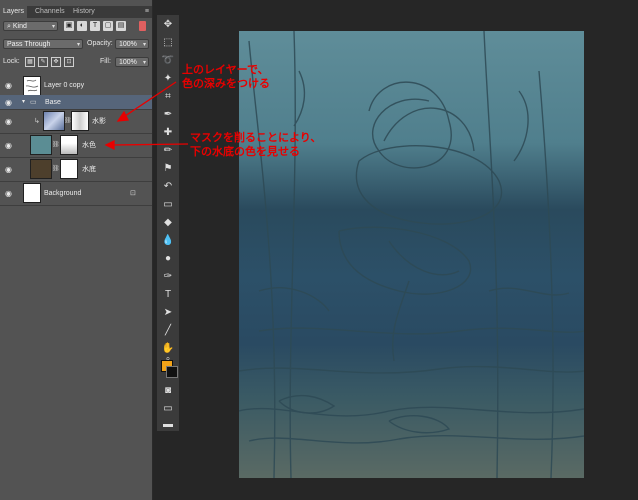 Image resolution: width=638 pixels, height=500 pixels. Describe the element at coordinates (245, 152) in the screenshot. I see `annotation-bottom-line2: 下の水底の色を見せる` at that location.